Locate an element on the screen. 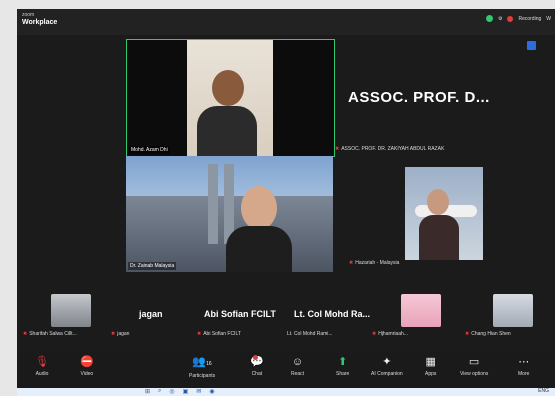 The height and width of the screenshot is (396, 555). participant-name: Mohd. Azam Dhi is located at coordinates (149, 150).